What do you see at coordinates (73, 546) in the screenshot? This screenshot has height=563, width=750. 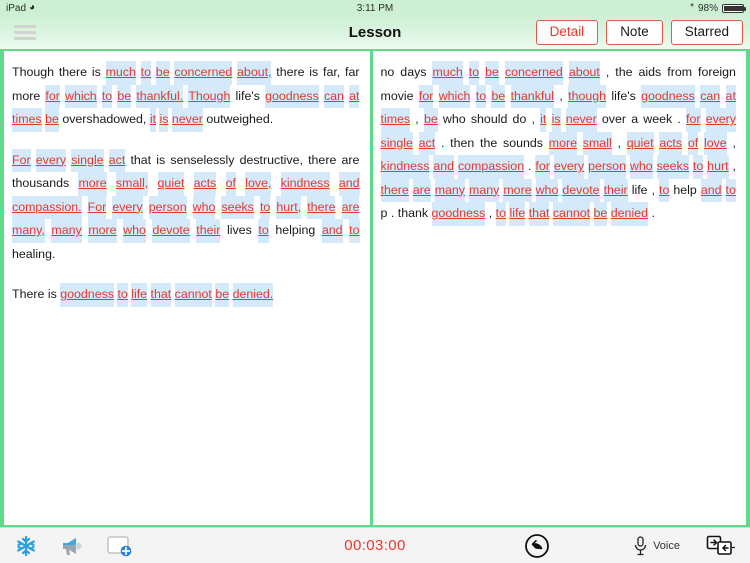 I see `megaphone-icon` at bounding box center [73, 546].